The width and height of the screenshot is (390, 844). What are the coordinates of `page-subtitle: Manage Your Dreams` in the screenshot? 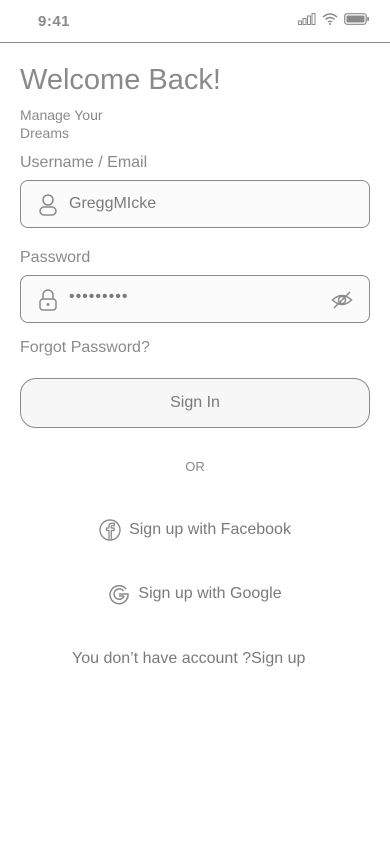 It's located at (61, 124).